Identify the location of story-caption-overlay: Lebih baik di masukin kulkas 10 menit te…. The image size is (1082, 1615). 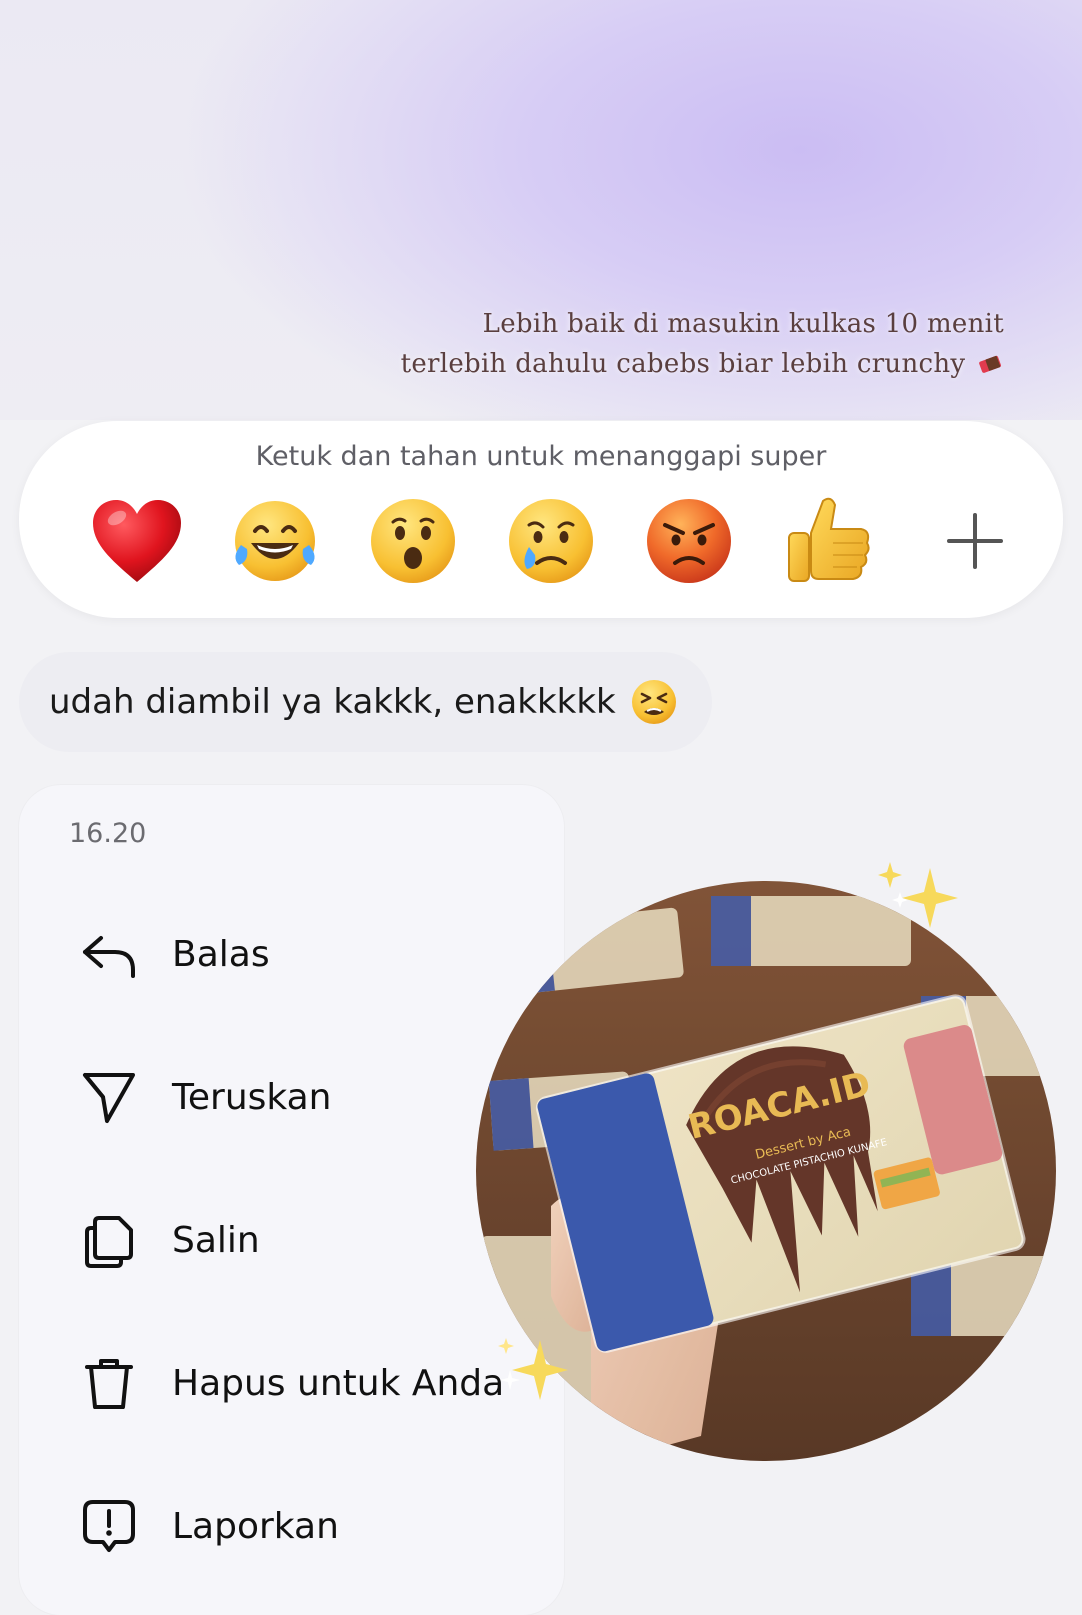
(684, 344).